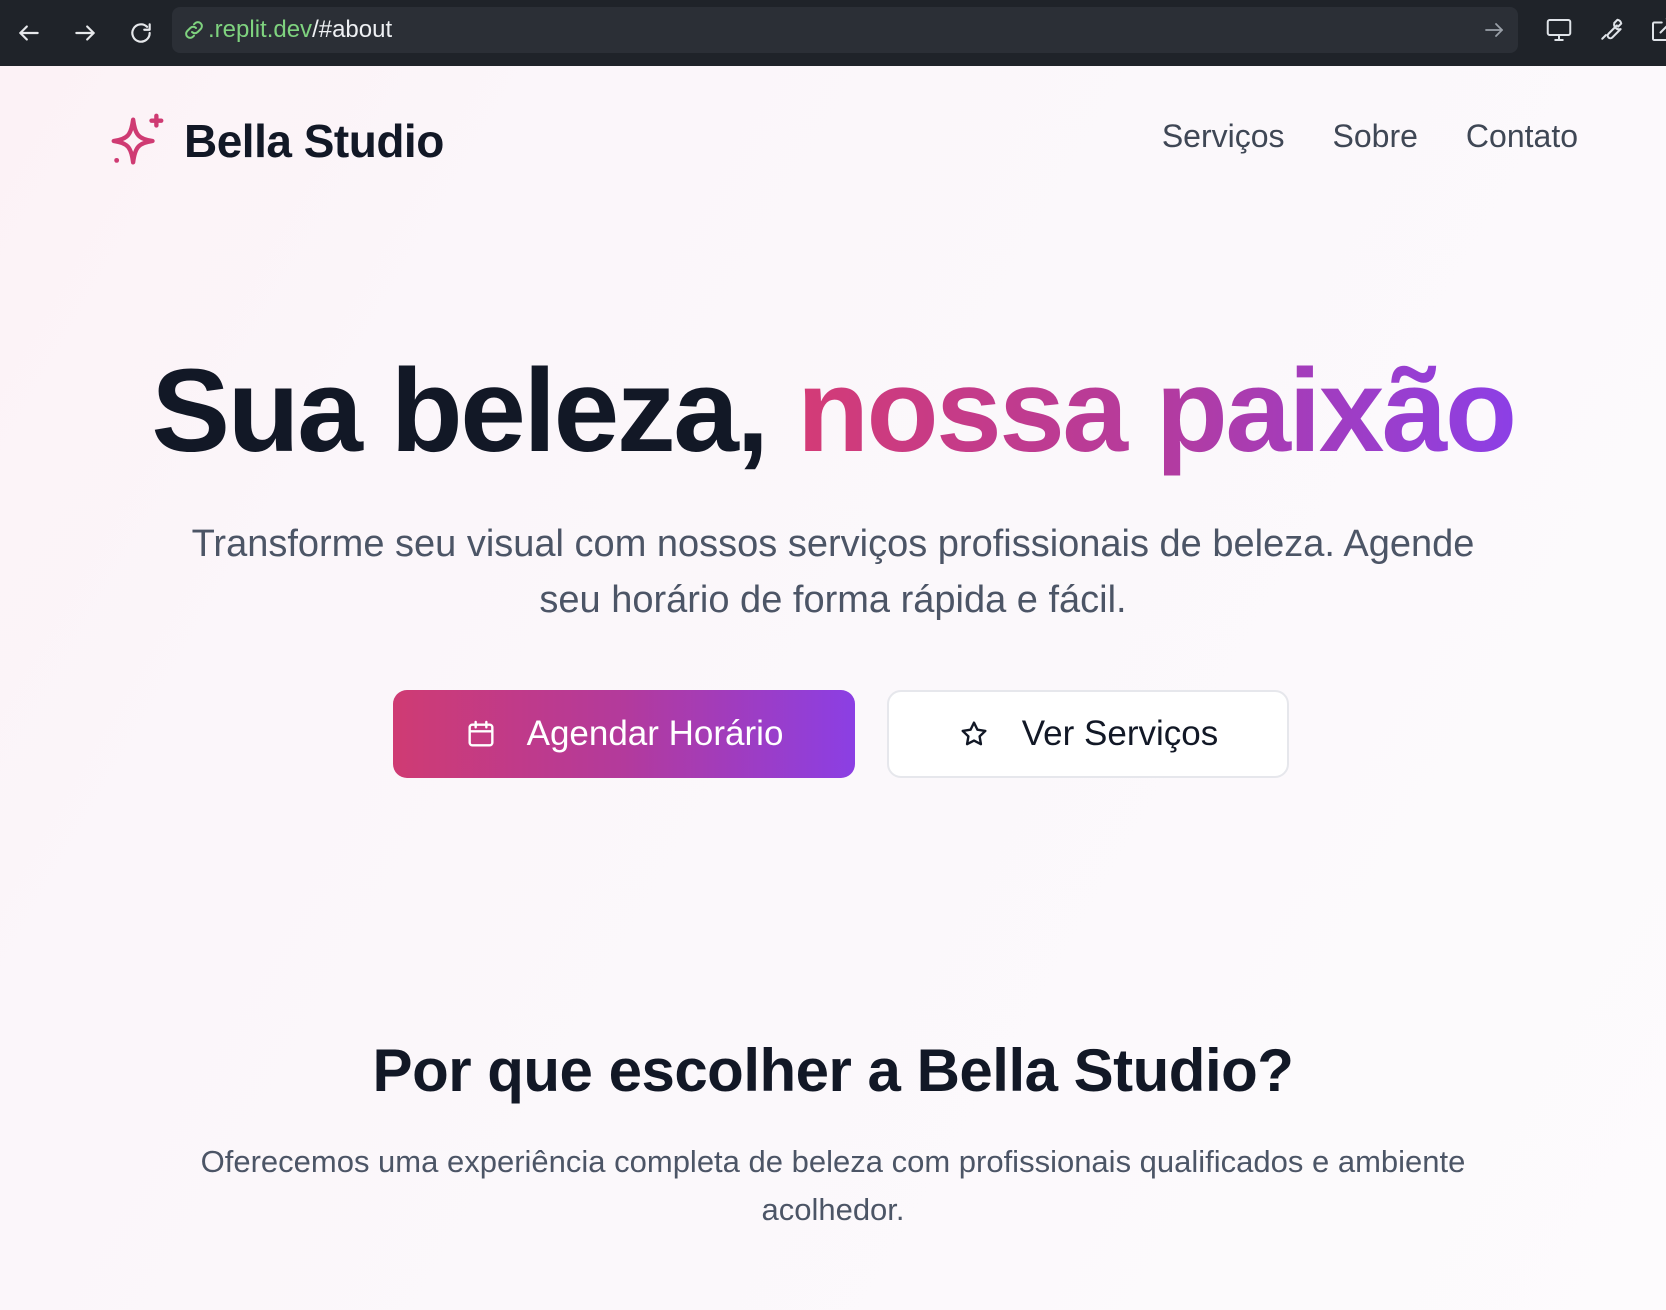  I want to click on why-section-title: Por que escolher a Bella Studio?, so click(833, 1070).